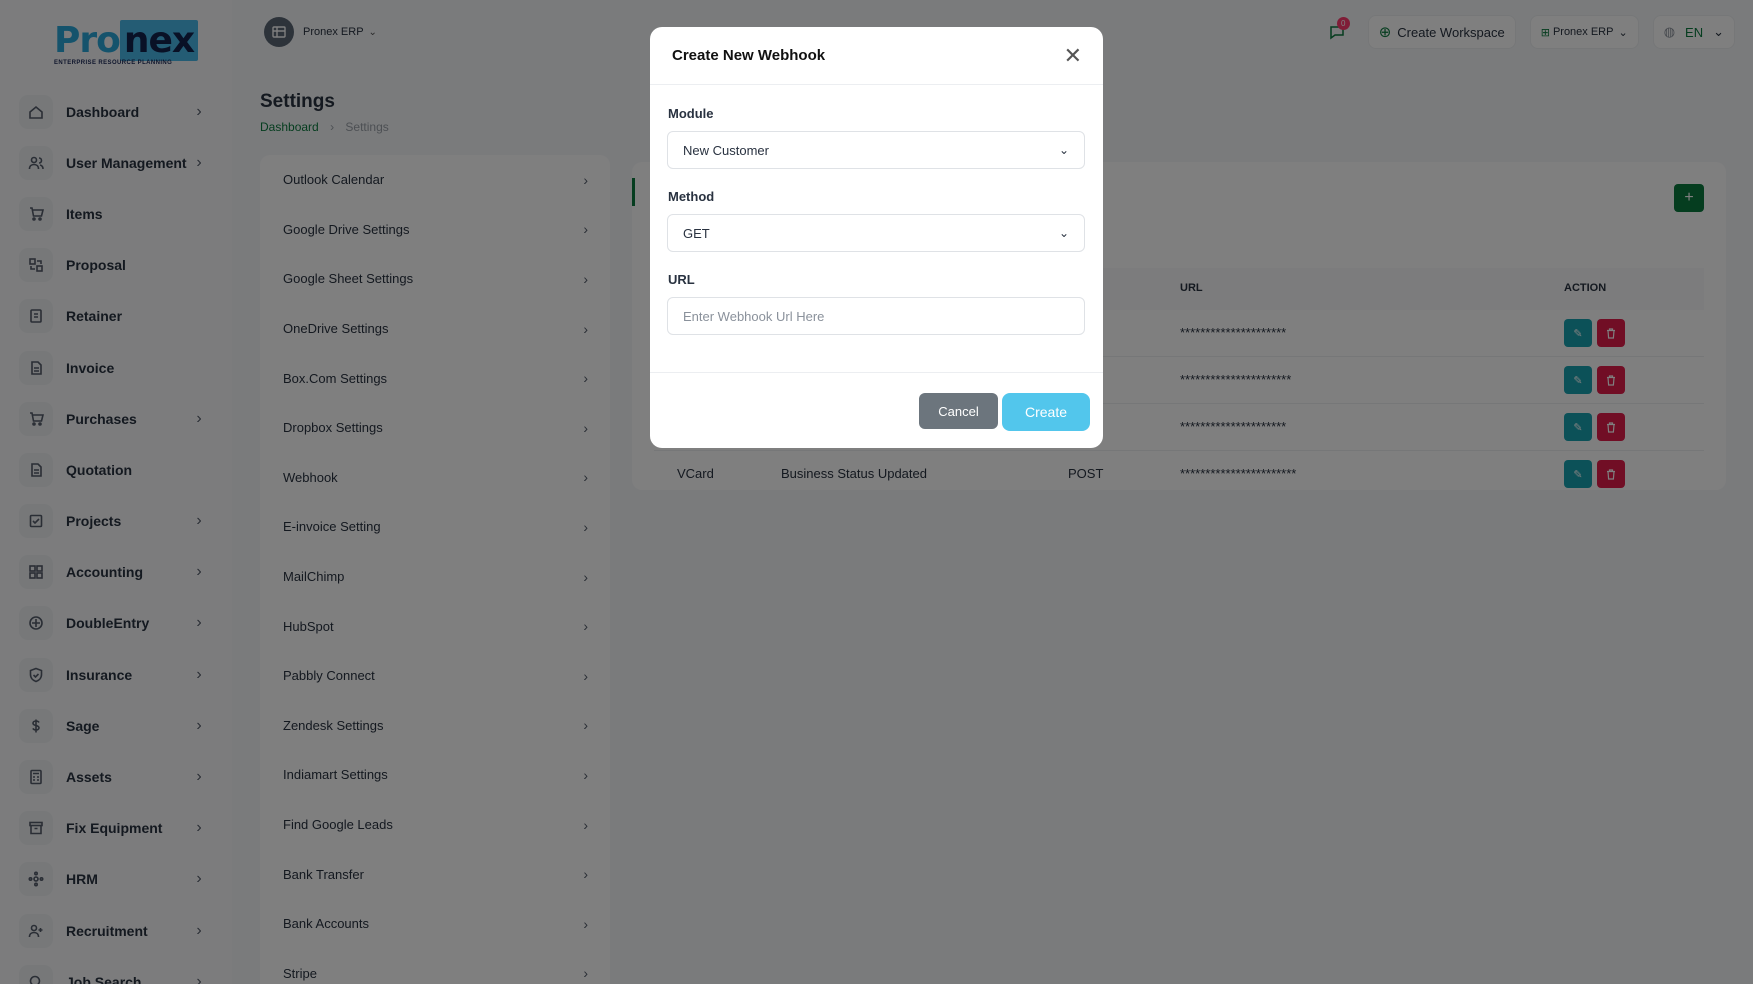 The image size is (1753, 984). I want to click on url-field, so click(876, 316).